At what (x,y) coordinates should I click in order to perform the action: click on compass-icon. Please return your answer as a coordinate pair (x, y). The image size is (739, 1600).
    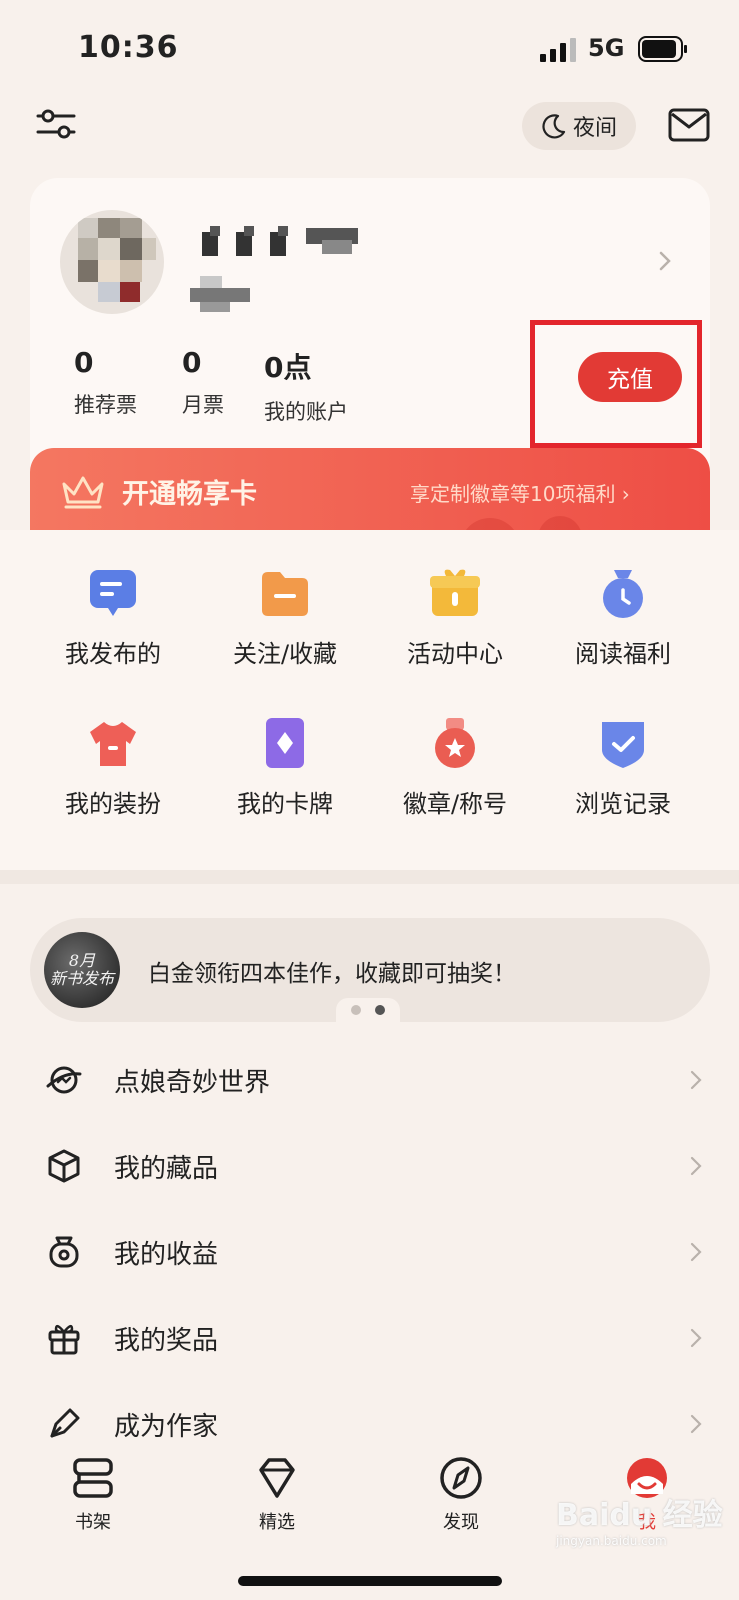
    Looking at the image, I should click on (461, 1478).